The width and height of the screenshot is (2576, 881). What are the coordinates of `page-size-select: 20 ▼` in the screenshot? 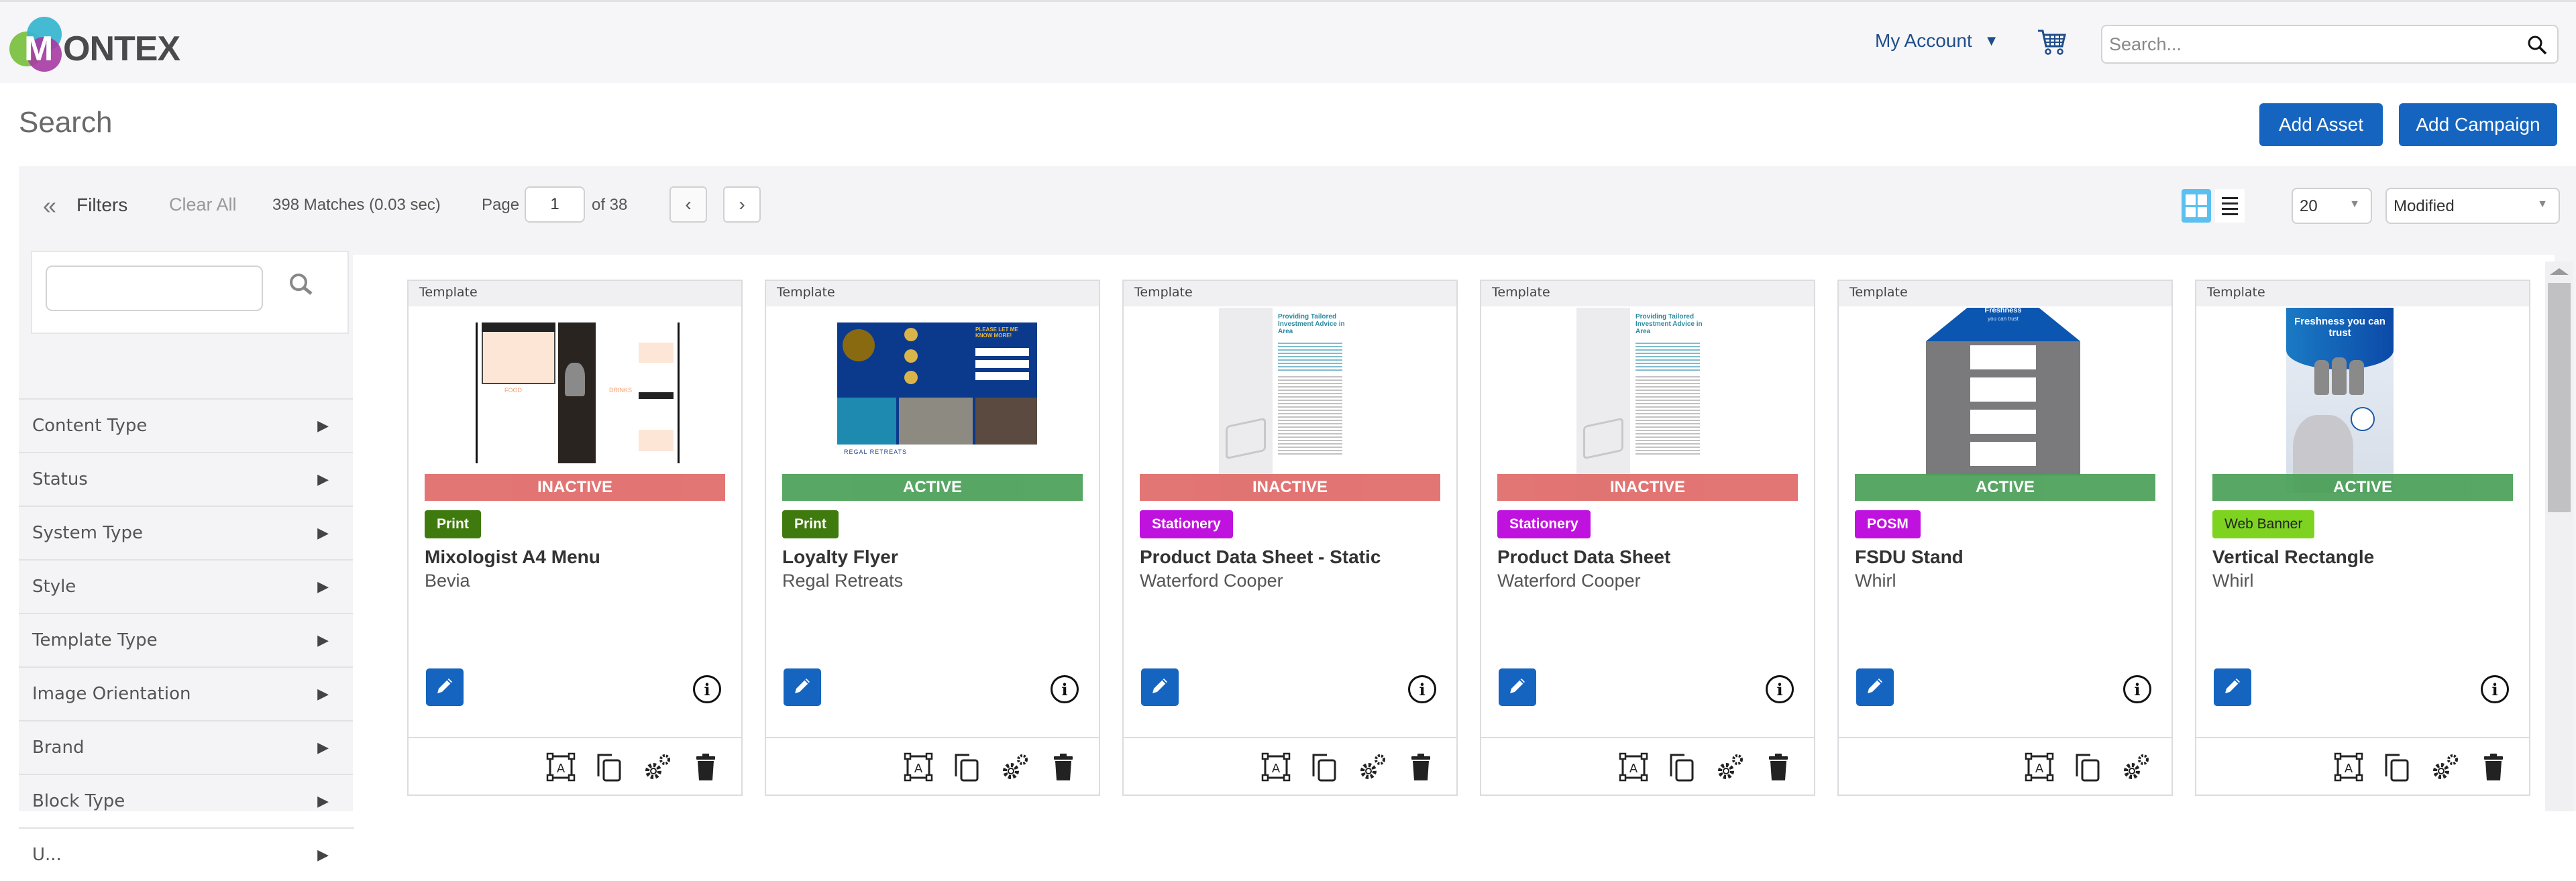 It's located at (2332, 206).